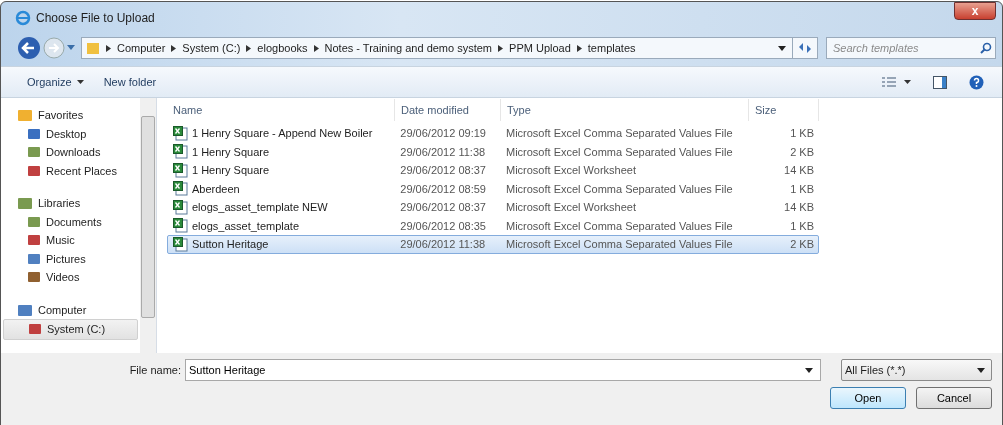 The image size is (1003, 425). What do you see at coordinates (493, 244) in the screenshot?
I see `file-row: Sutton Heritage 29/06/2012 11:38 Microsoft Excel Comma Separated Values File 2 KB` at bounding box center [493, 244].